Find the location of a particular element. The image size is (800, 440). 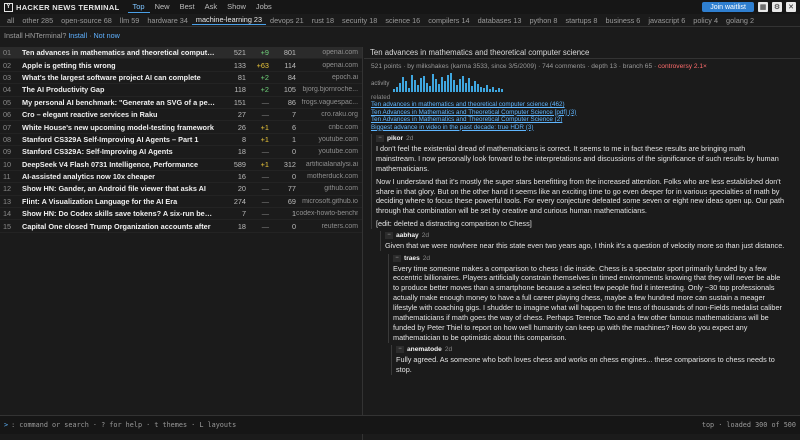

nav-jobs: Jobs is located at coordinates (264, 7).